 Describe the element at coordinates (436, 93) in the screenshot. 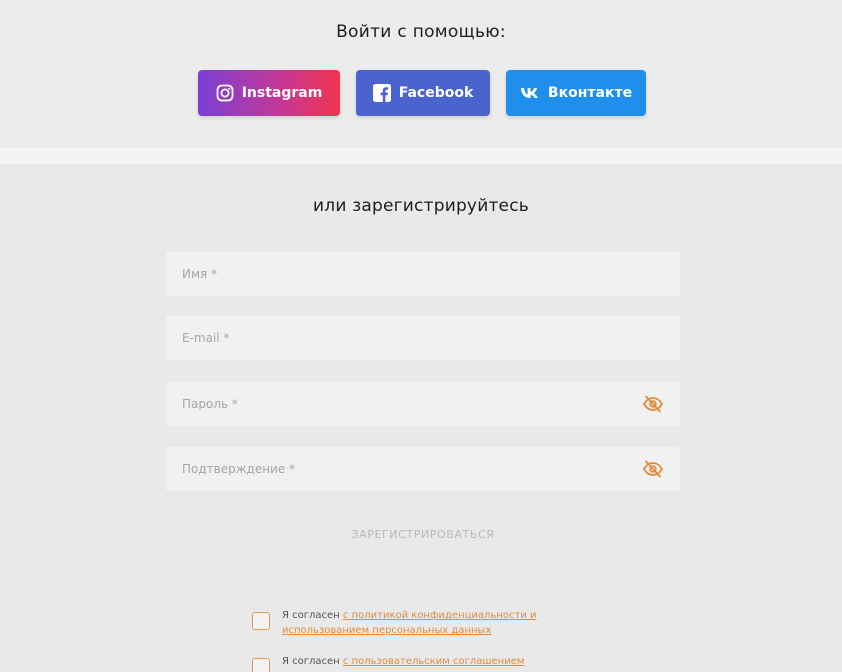

I see `facebook-button-label: Facebook` at that location.